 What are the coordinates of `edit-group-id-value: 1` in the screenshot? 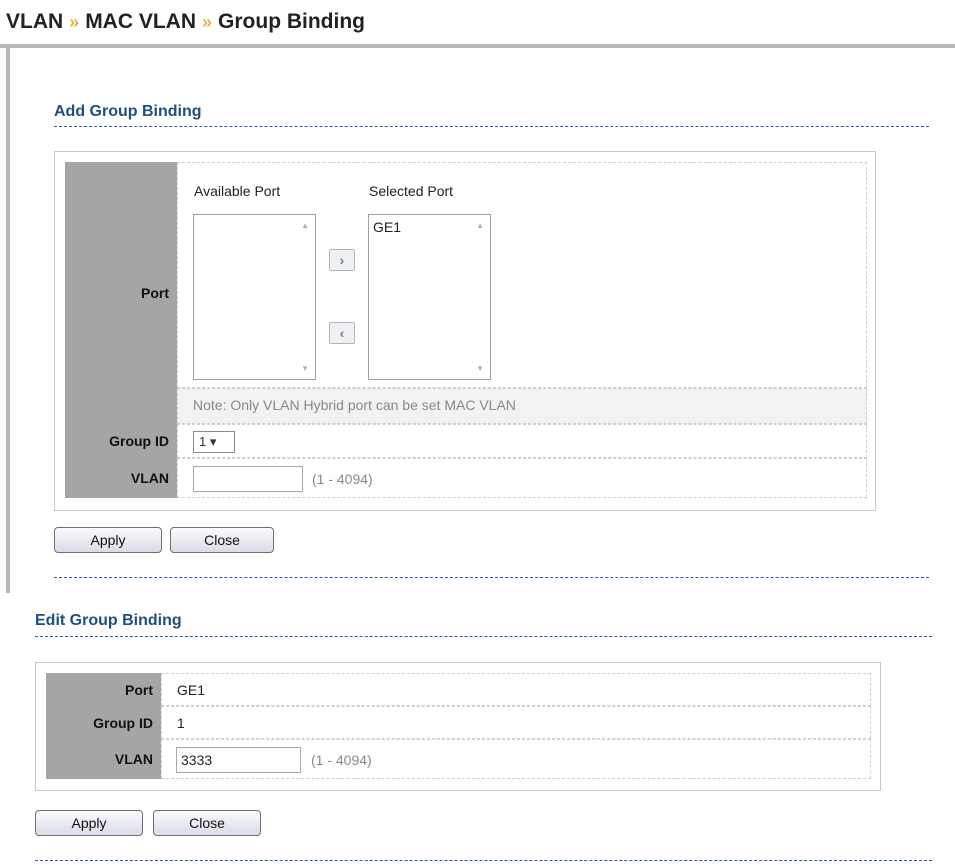 It's located at (181, 723).